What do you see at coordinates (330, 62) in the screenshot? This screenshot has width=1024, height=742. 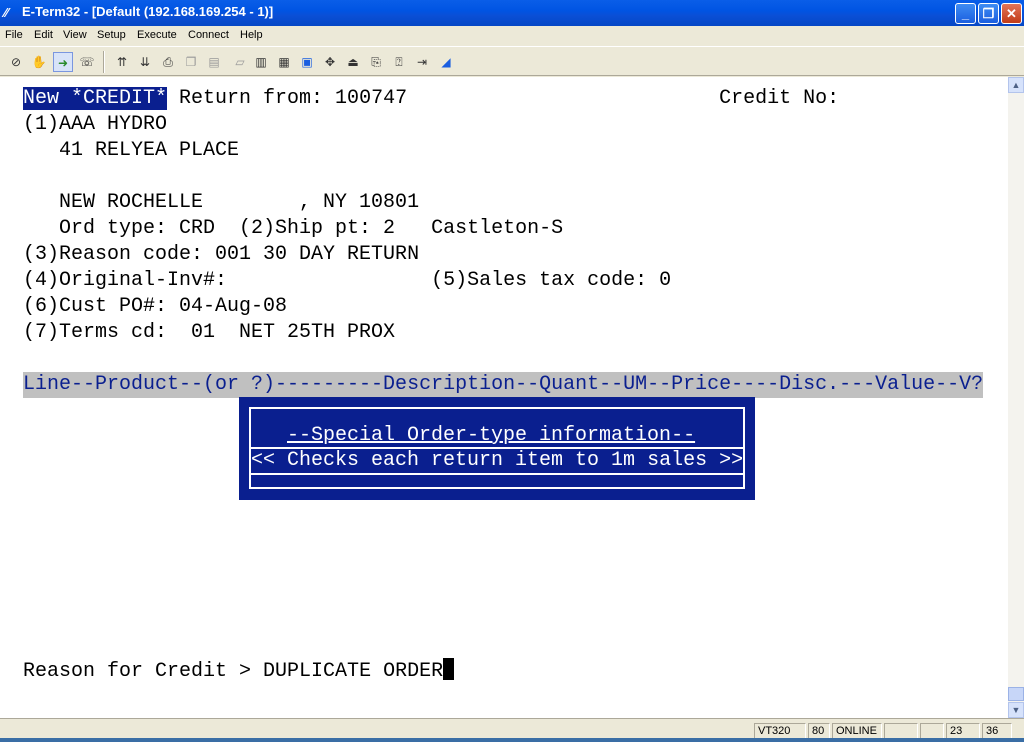 I see `move-icon: ✥` at bounding box center [330, 62].